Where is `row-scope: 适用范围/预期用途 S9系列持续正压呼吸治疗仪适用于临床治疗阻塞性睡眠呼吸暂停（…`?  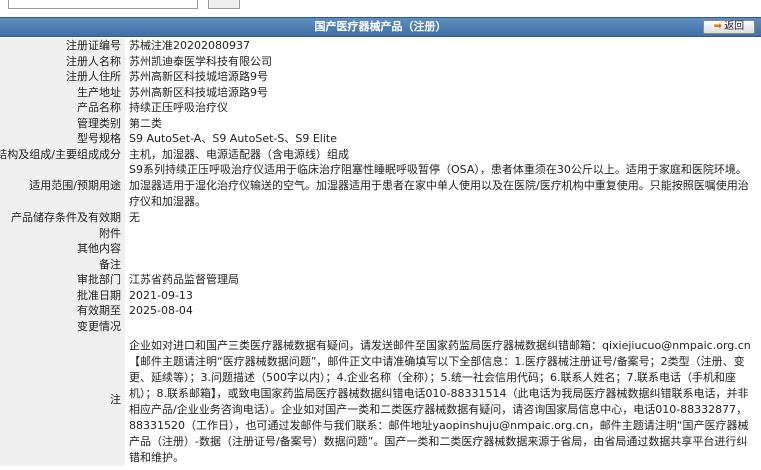
row-scope: 适用范围/预期用途 S9系列持续正压呼吸治疗仪适用于临床治疗阻塞性睡眠呼吸暂停（… is located at coordinates (380, 186).